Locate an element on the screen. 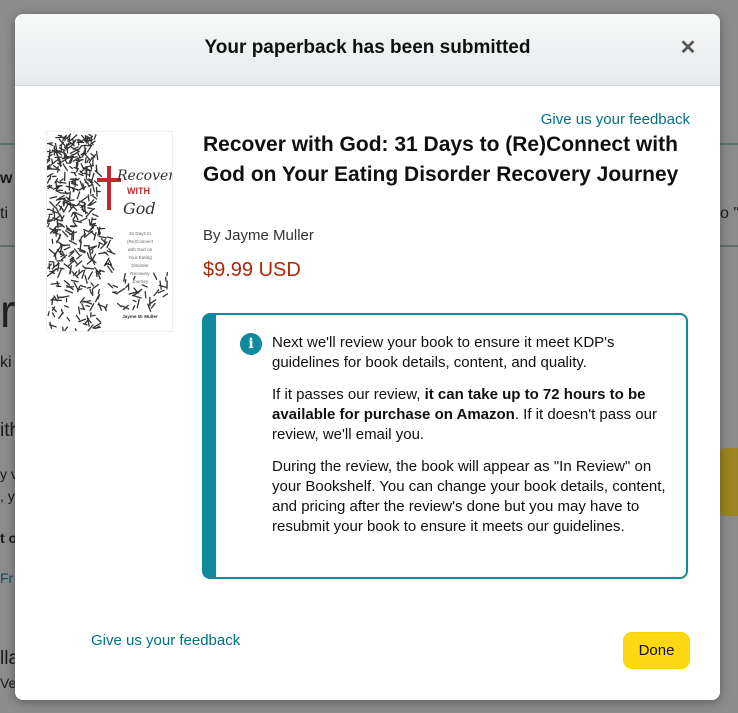 The image size is (738, 713). svg-text: Recover is located at coordinates (144, 176).